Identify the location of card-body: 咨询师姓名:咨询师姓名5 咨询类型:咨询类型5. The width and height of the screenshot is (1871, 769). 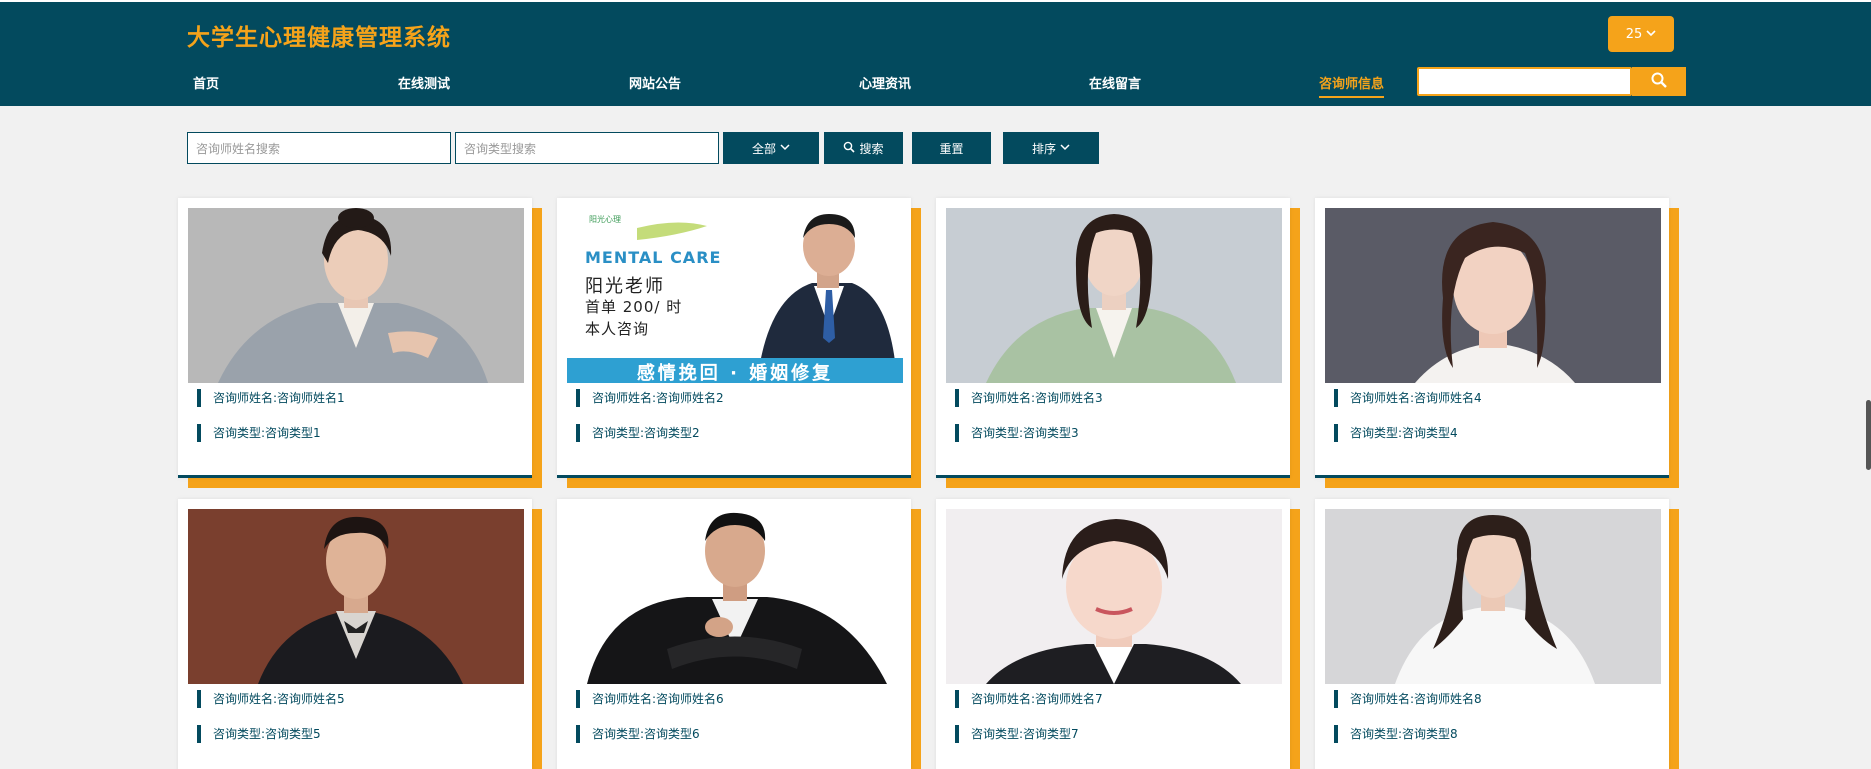
(355, 634).